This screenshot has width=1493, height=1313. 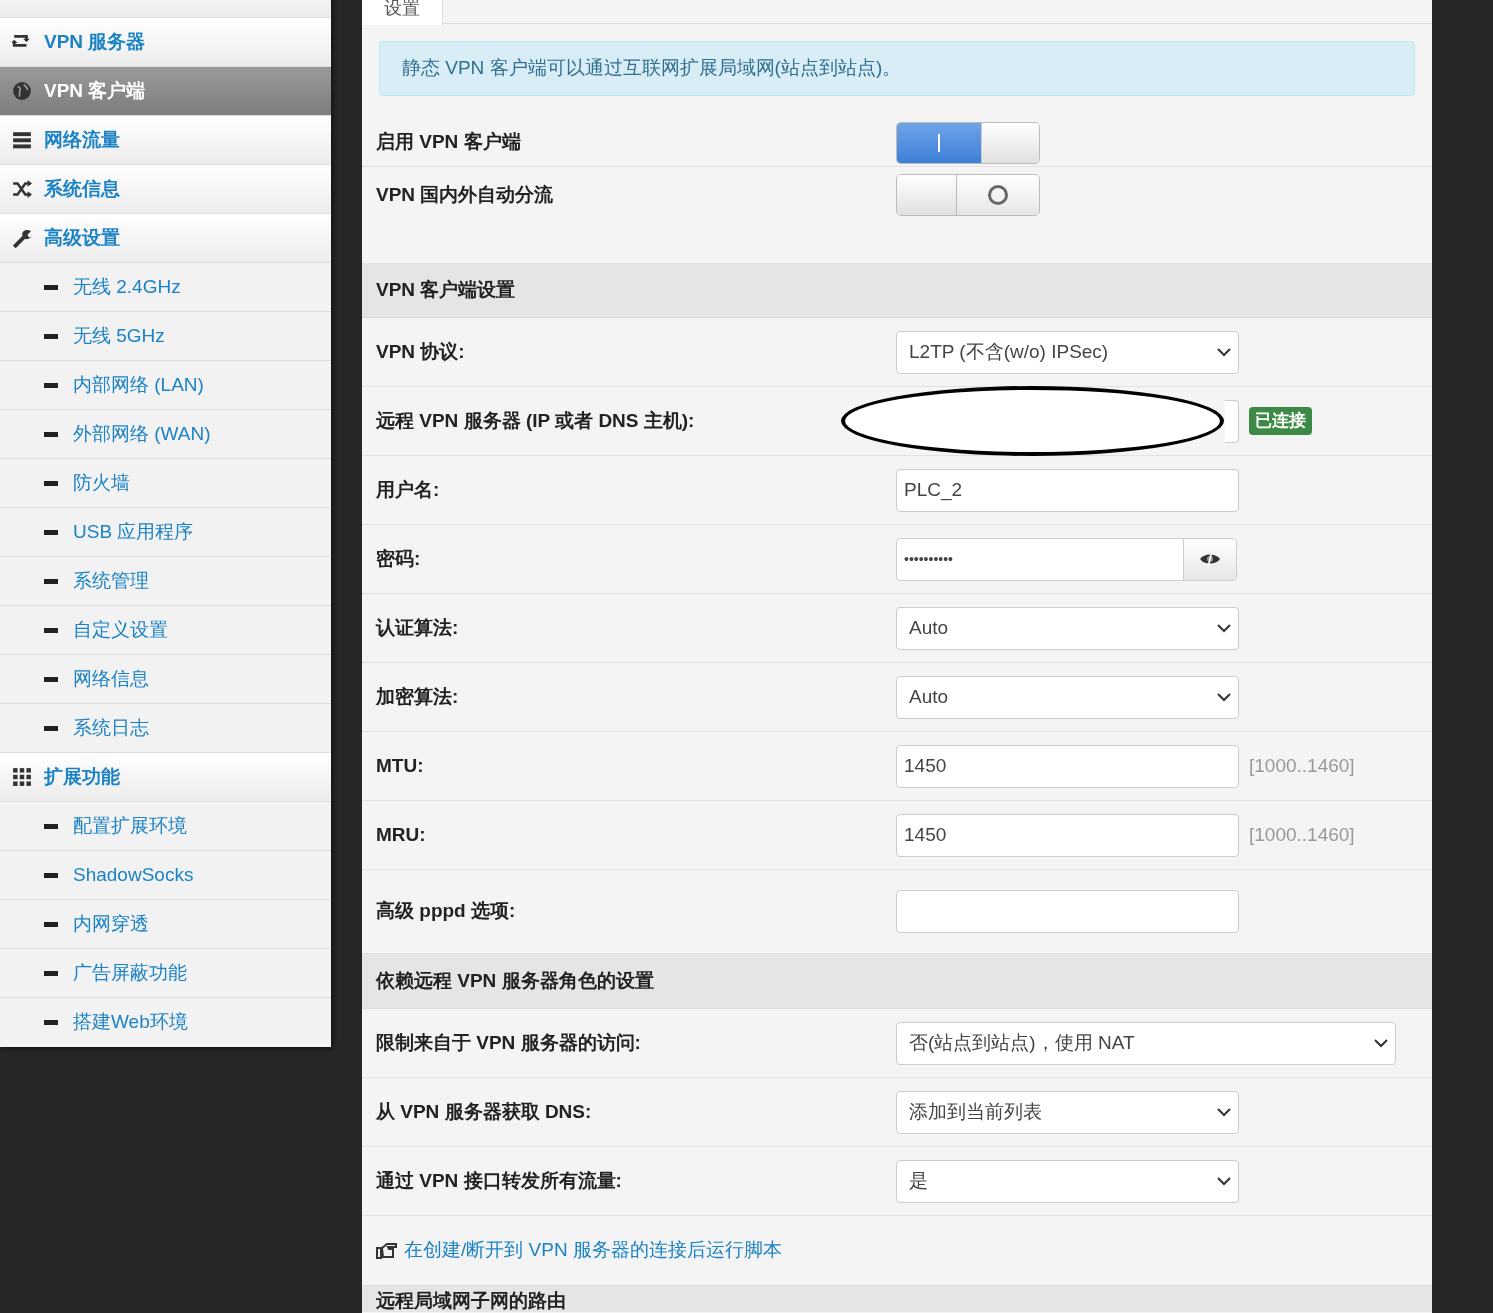 What do you see at coordinates (420, 351) in the screenshot?
I see `field-label: VPN 协议:` at bounding box center [420, 351].